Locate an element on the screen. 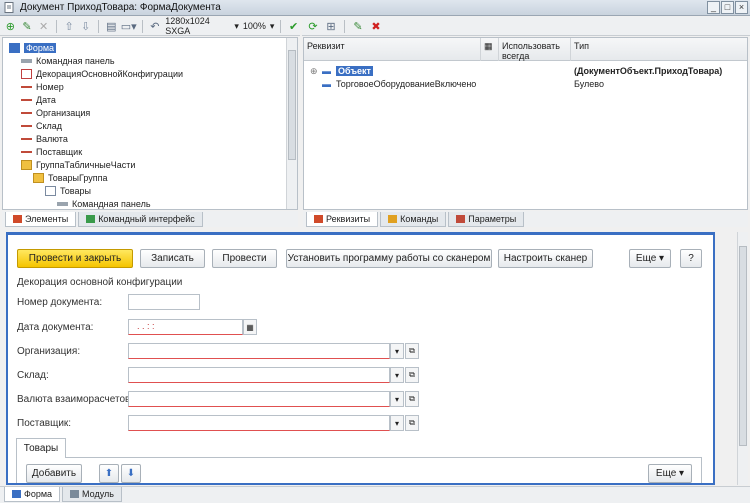 The image size is (750, 503). column-requisite: Реквизит is located at coordinates (392, 49).